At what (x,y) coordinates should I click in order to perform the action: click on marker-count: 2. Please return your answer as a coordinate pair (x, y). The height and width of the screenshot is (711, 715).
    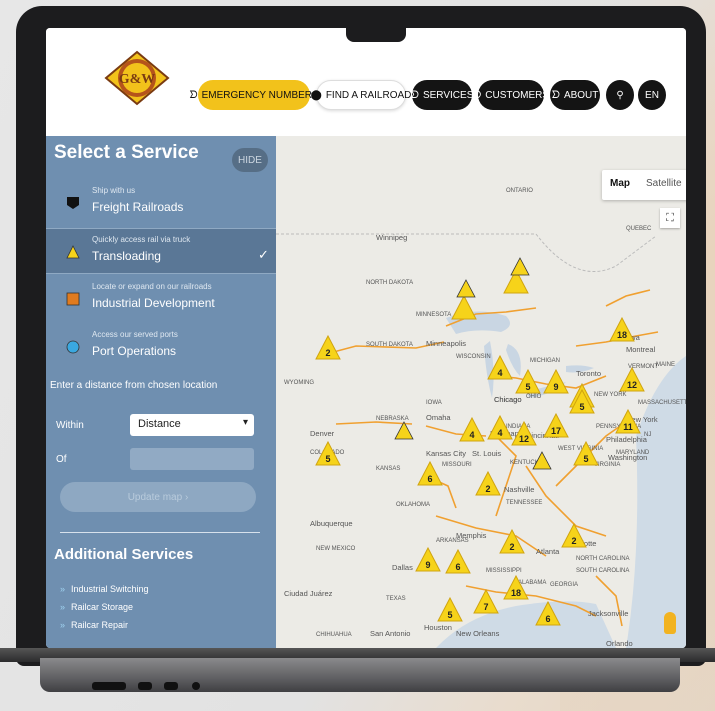
    Looking at the image, I should click on (487, 489).